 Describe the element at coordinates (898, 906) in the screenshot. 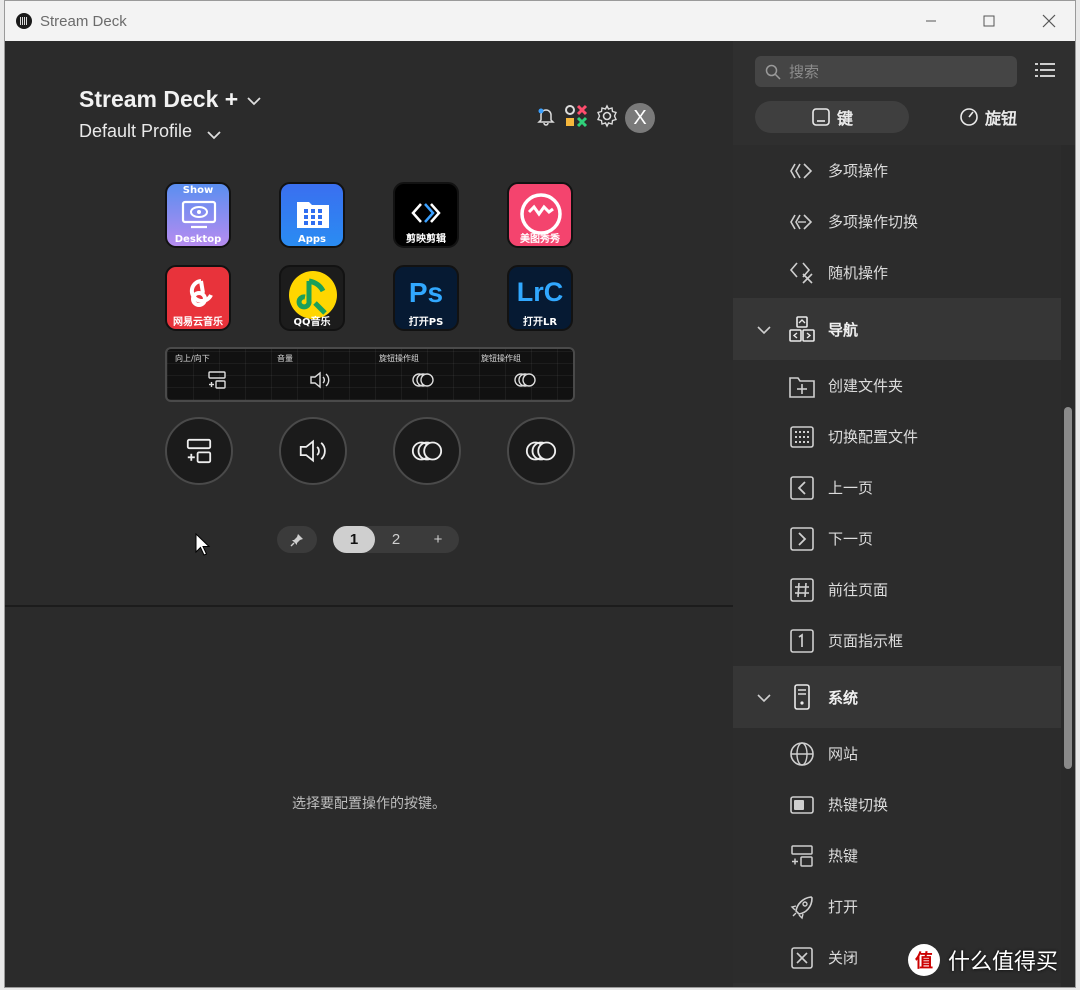

I see `action-item: 打开` at that location.